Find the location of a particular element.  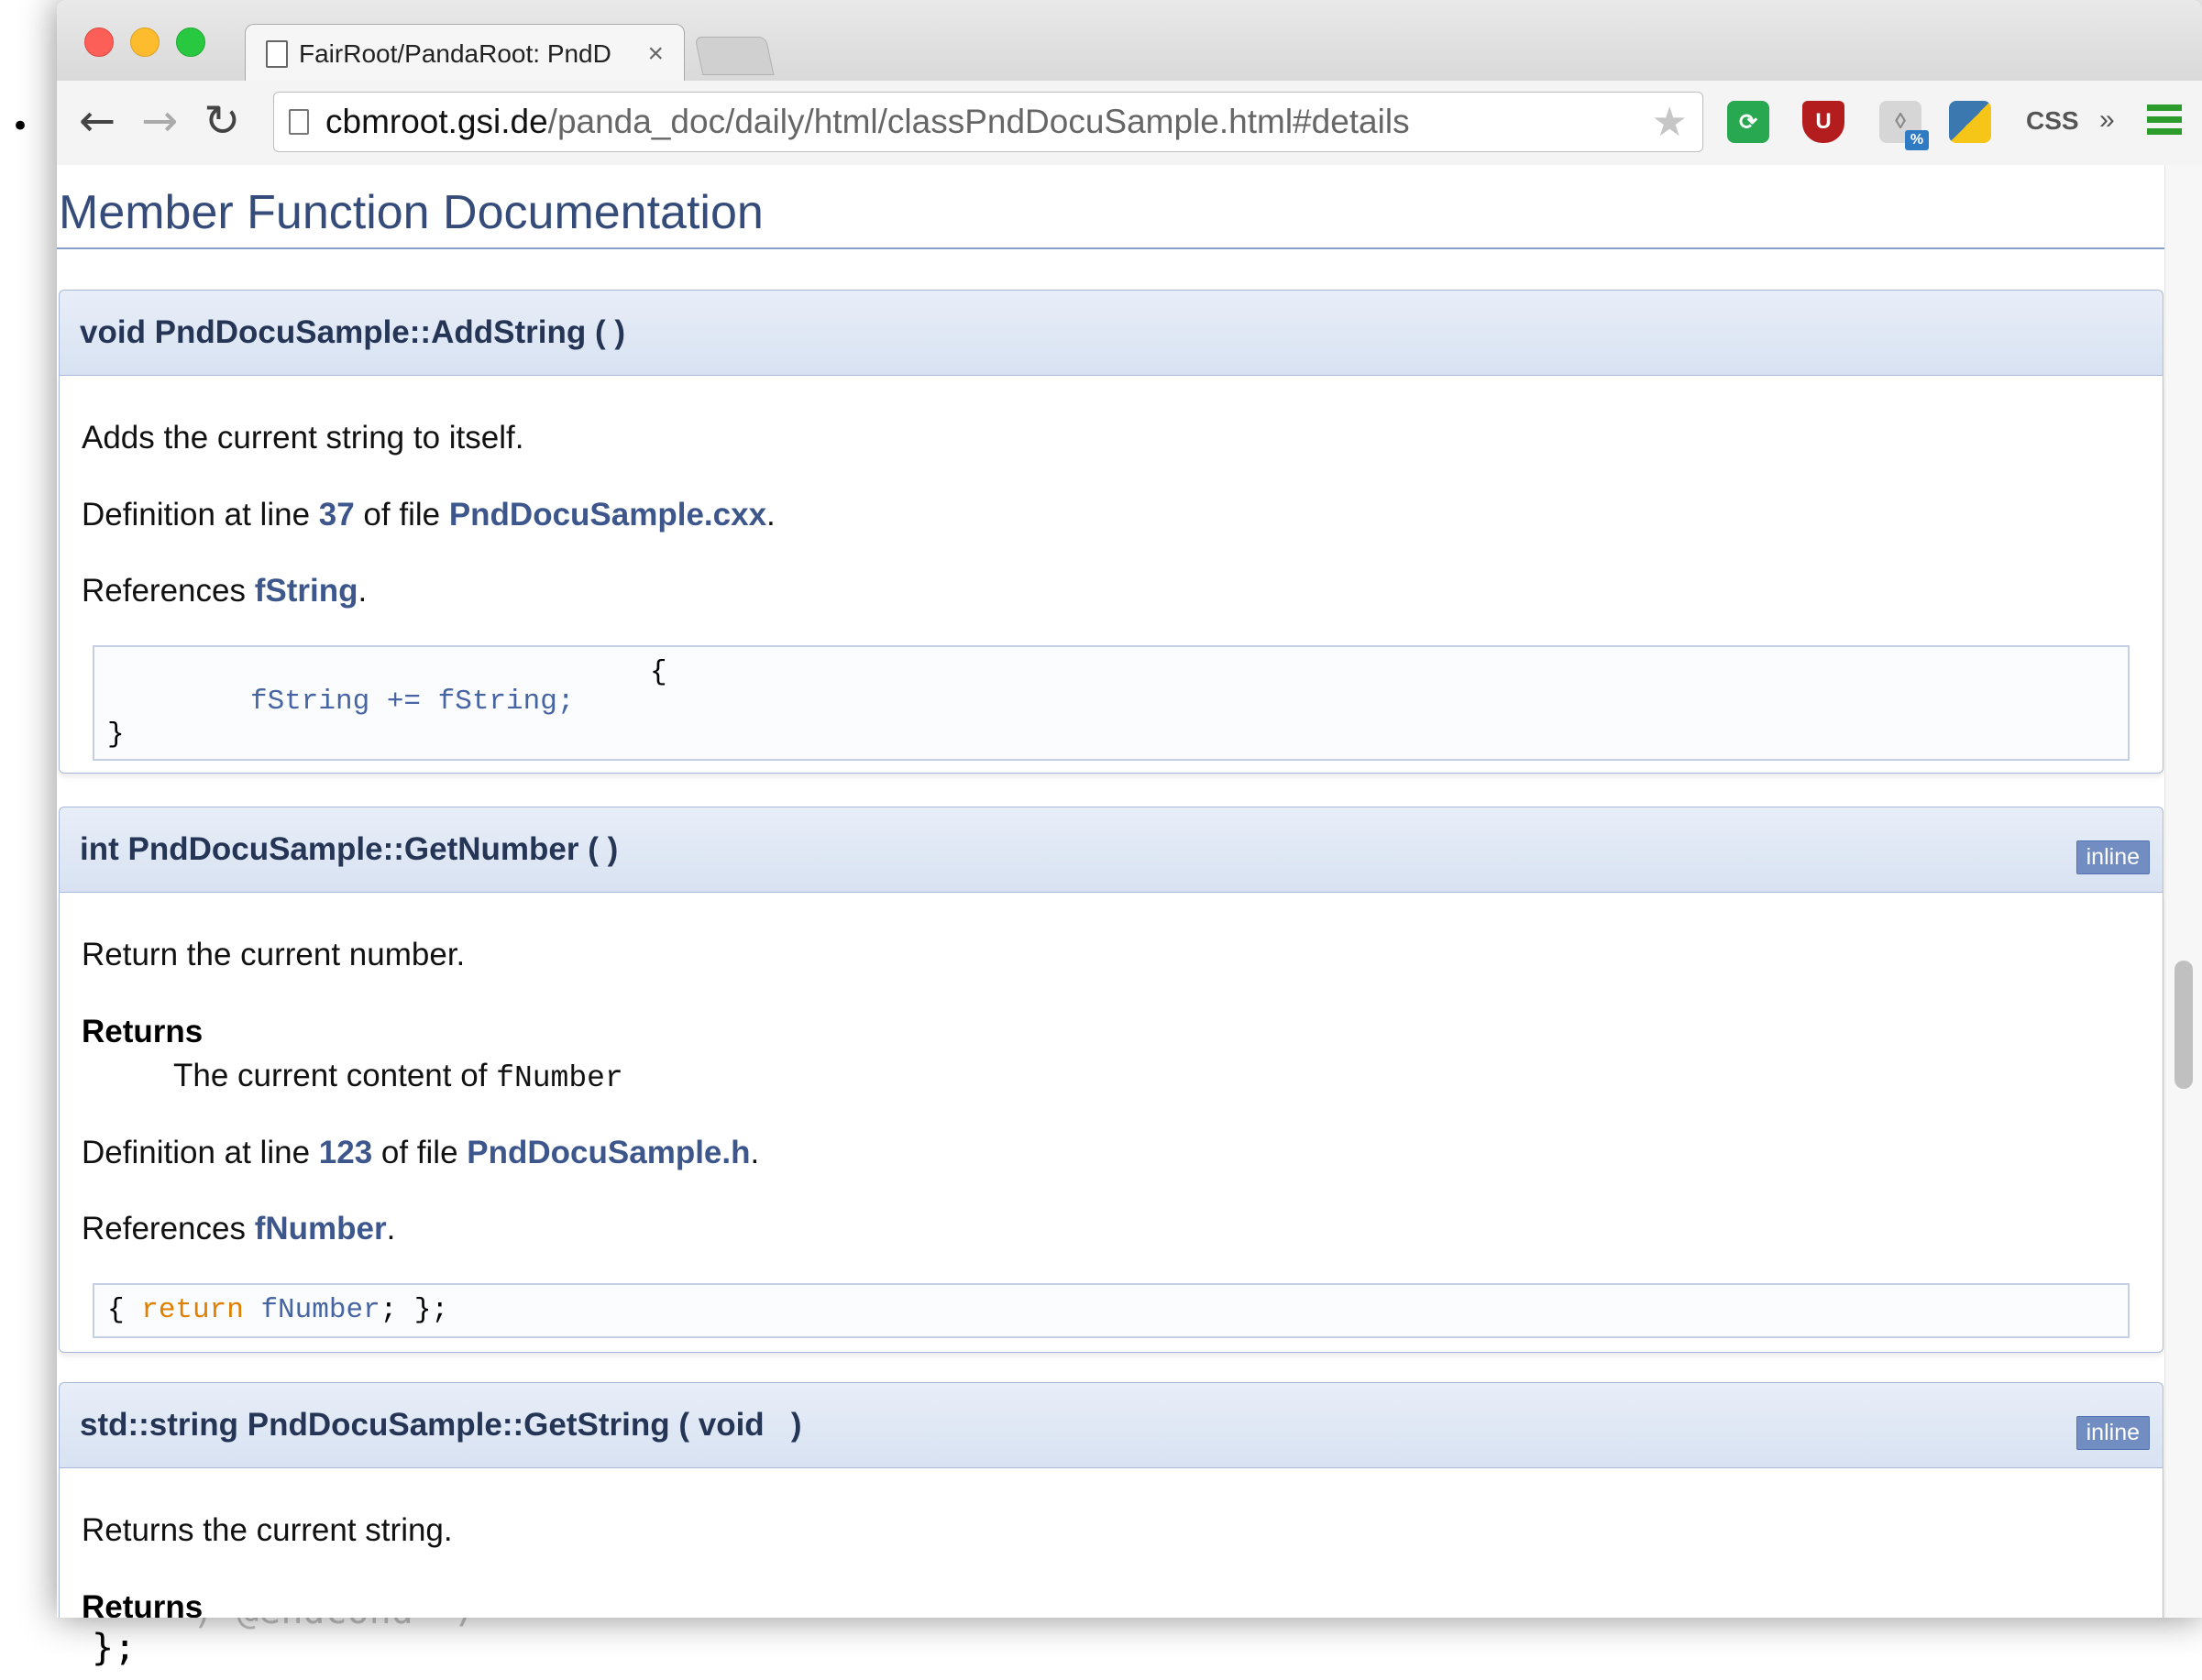

more-extensions-chevron-icon: » is located at coordinates (2107, 120).